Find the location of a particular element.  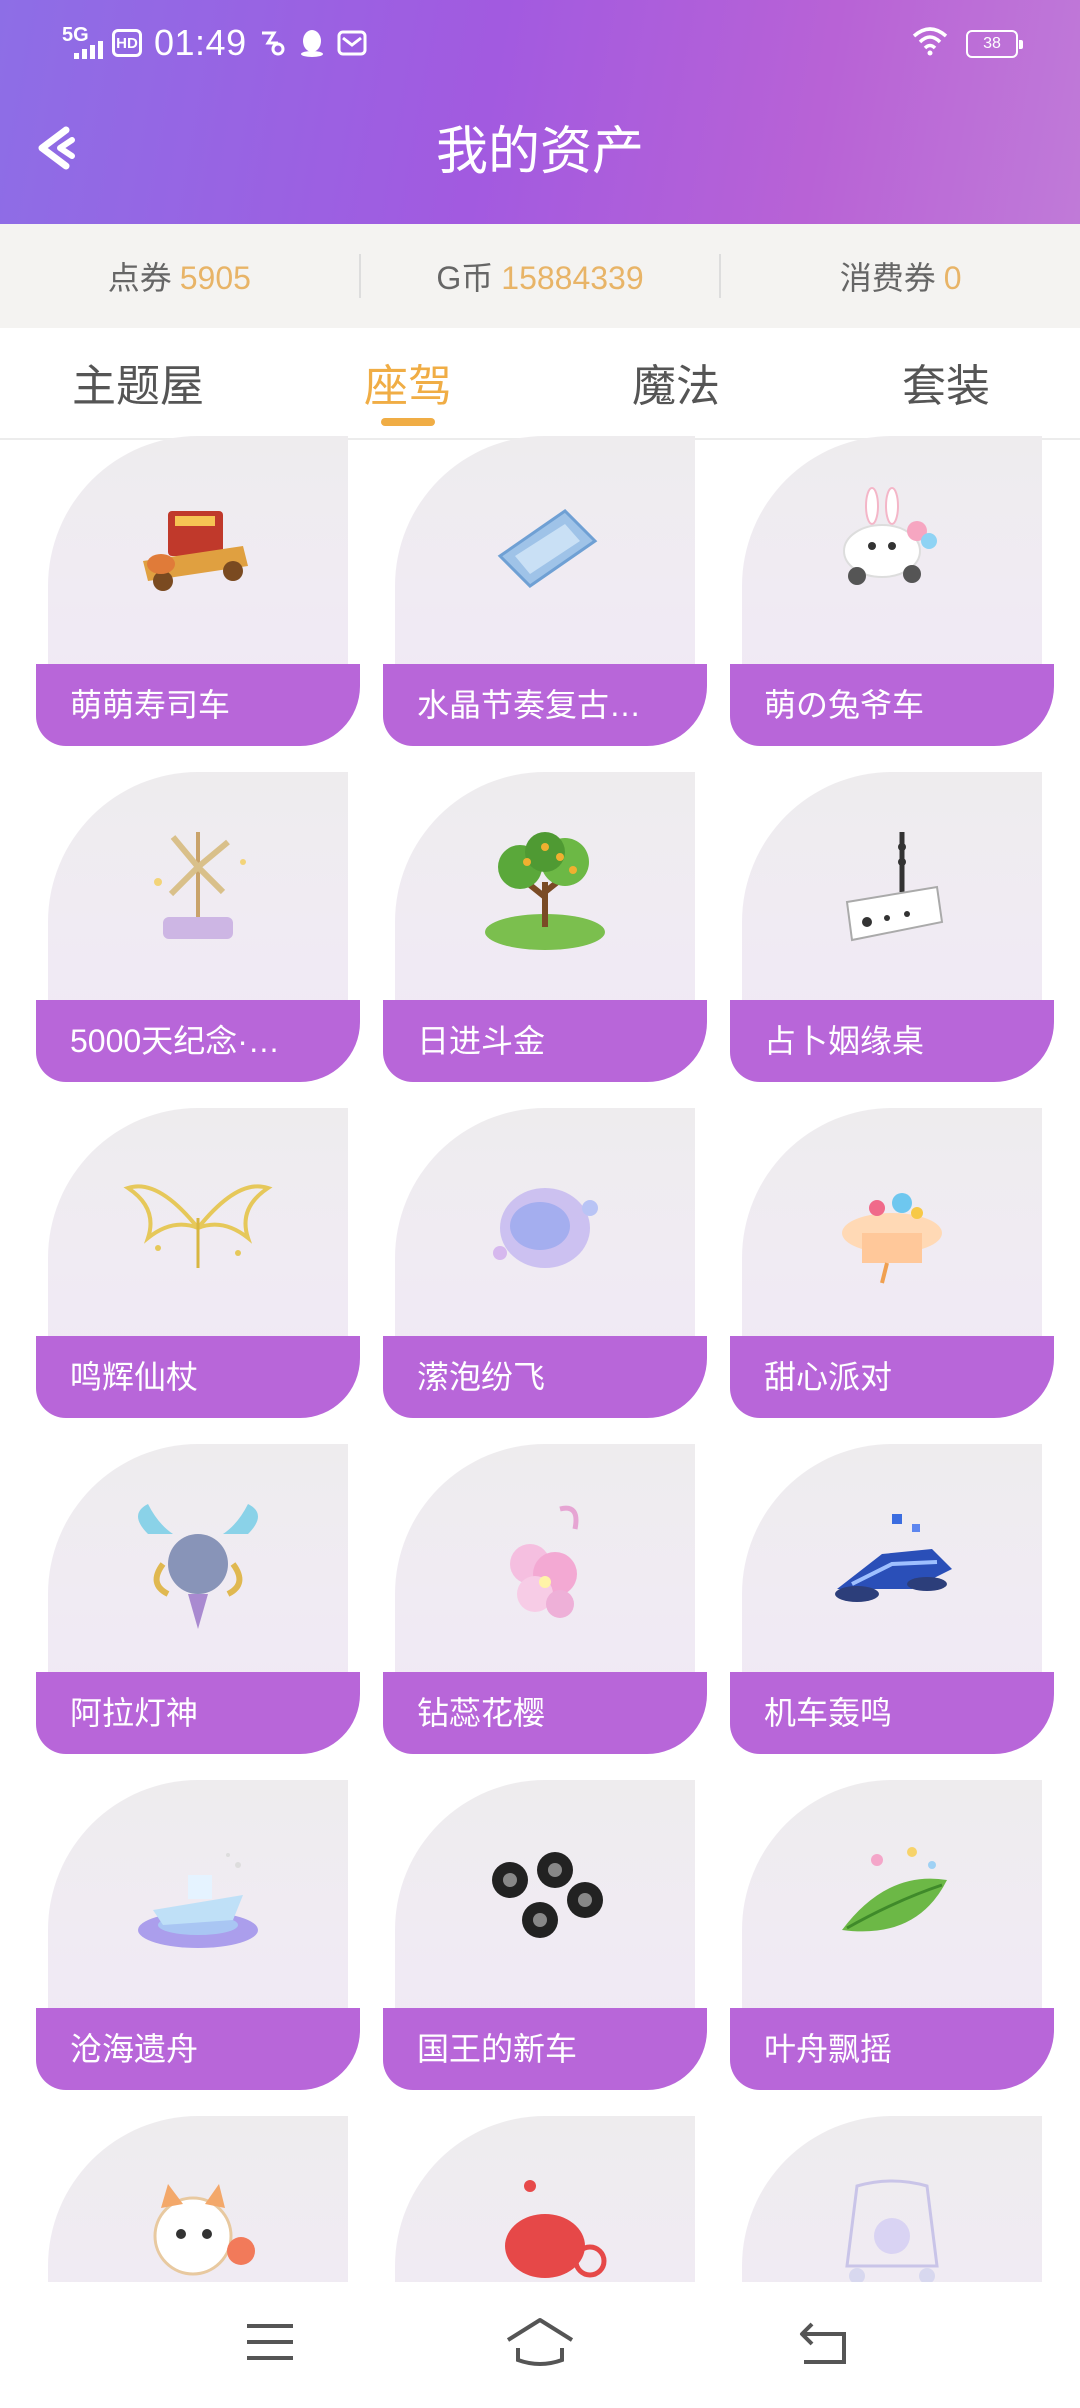

item-name: 阿拉灯神 is located at coordinates (198, 1713).